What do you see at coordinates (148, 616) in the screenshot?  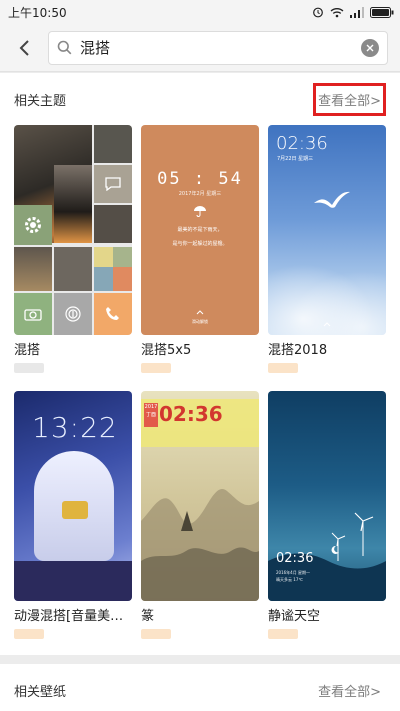 I see `theme-name: 篆` at bounding box center [148, 616].